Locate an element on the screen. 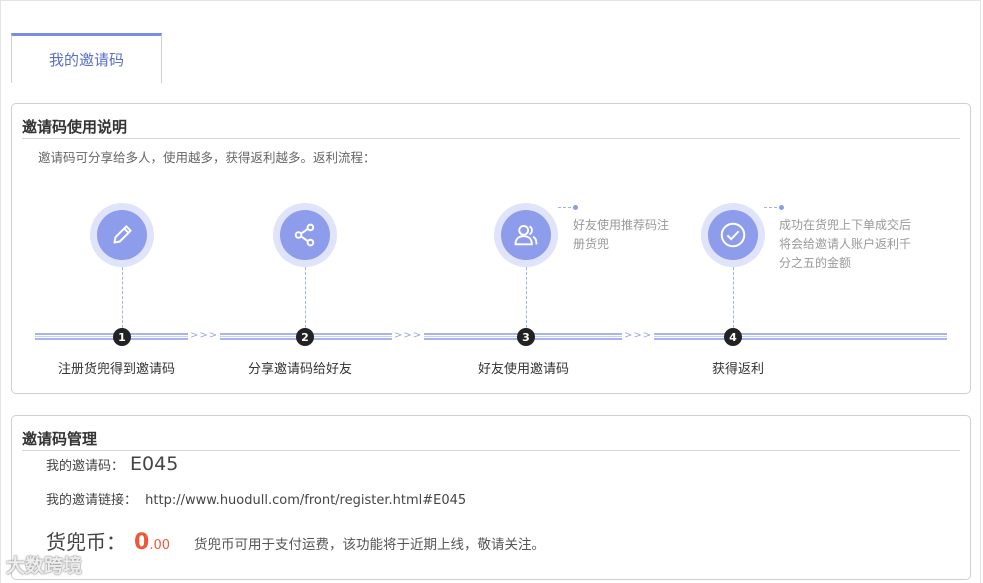 This screenshot has width=983, height=583. step-4-note-dot is located at coordinates (781, 207).